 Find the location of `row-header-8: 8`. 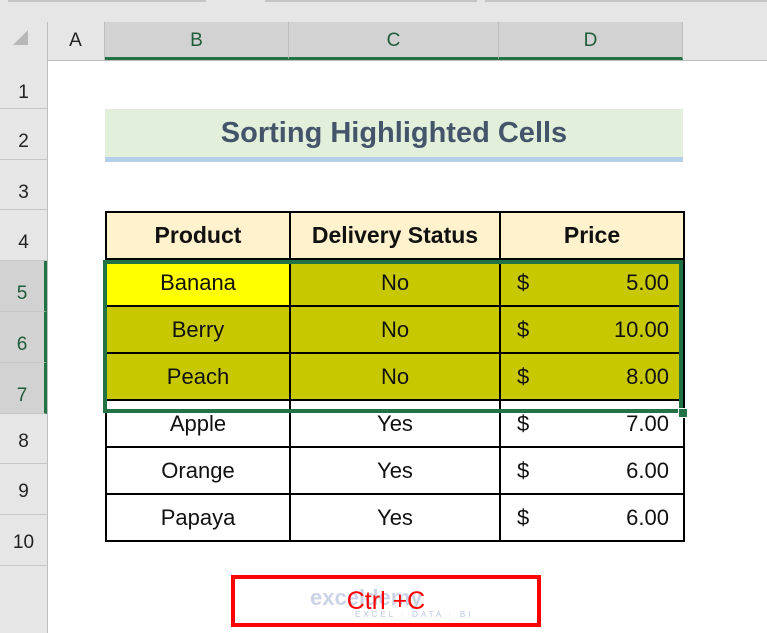

row-header-8: 8 is located at coordinates (23, 439).